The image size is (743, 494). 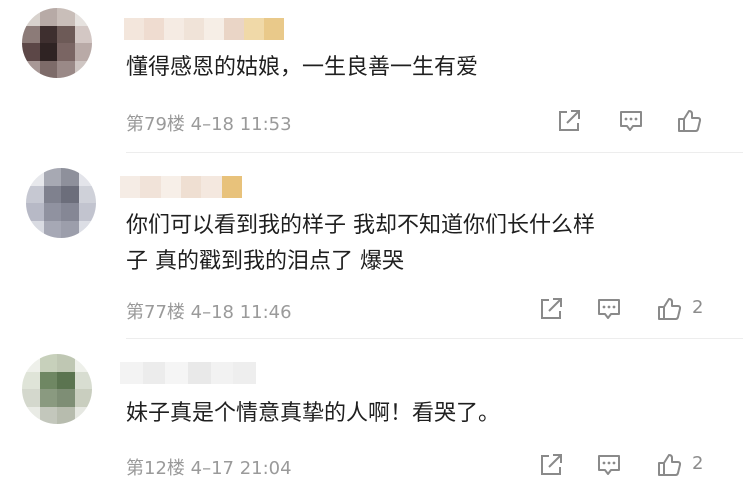 I want to click on floor-timestamp: 第12楼 4–17 21:04, so click(x=209, y=468).